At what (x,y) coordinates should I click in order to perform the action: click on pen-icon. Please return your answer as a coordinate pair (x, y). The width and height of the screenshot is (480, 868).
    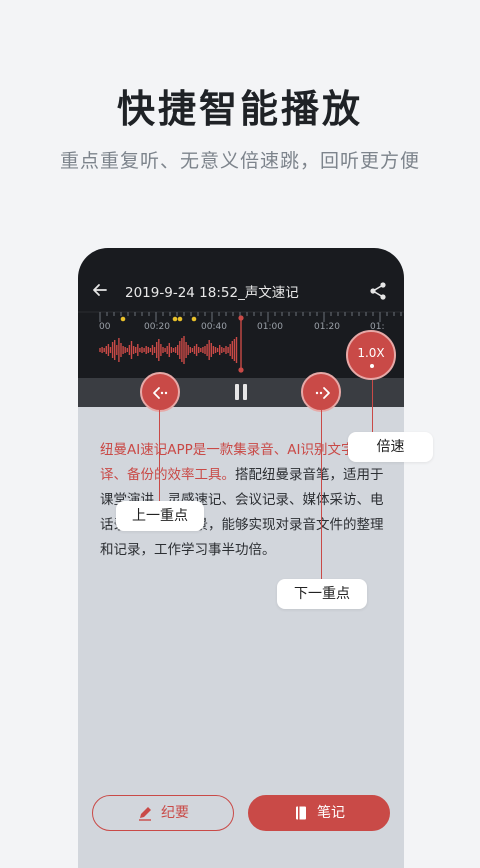
    Looking at the image, I should click on (145, 814).